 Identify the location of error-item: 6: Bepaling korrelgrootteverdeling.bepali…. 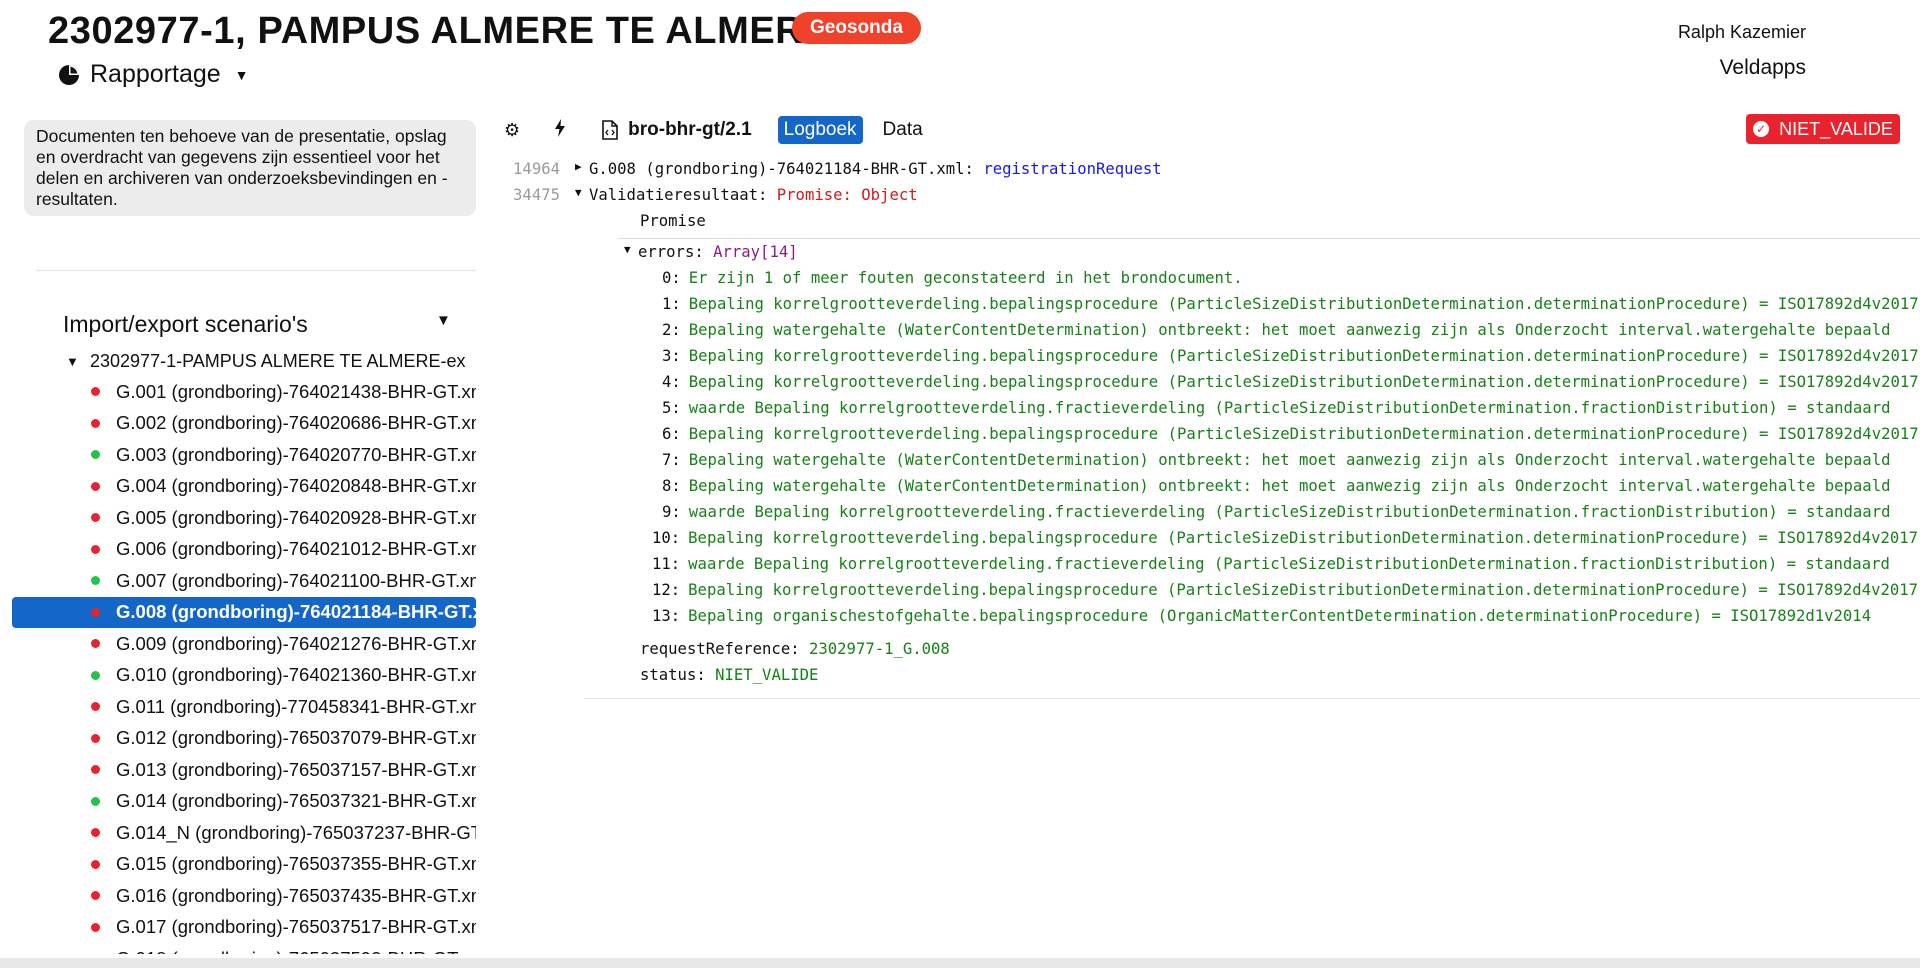
(1290, 434).